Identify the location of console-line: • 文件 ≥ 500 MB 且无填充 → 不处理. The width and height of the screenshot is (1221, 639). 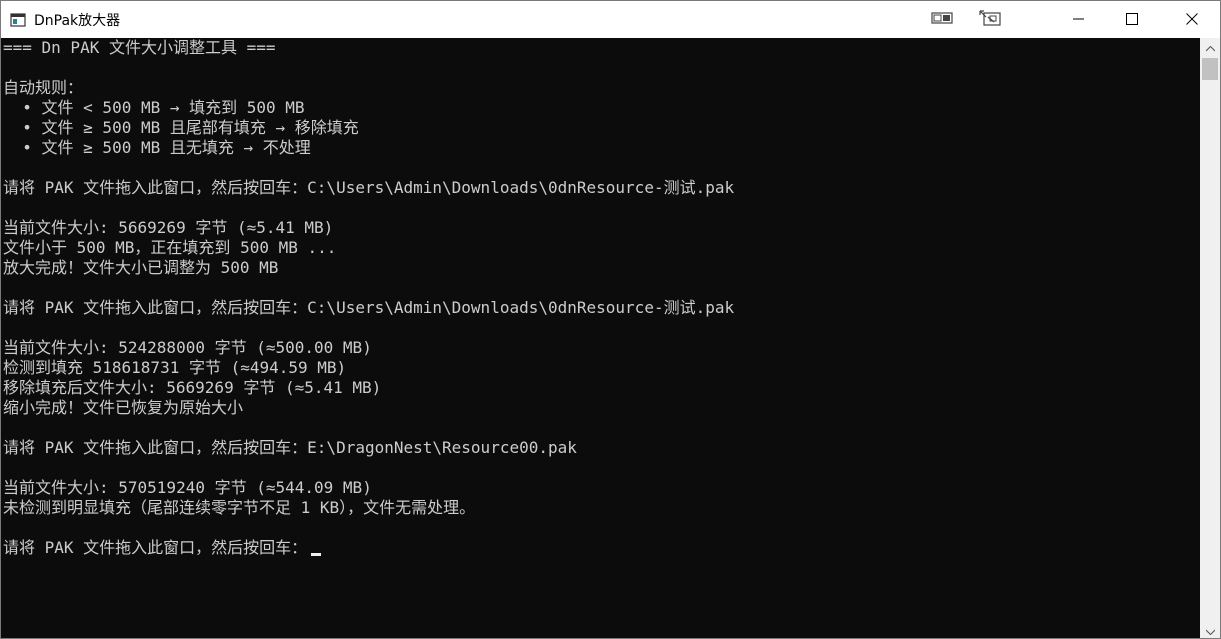
(157, 147).